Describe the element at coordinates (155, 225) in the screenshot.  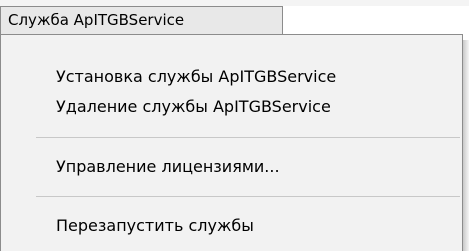
I see `menu-item-restart-services: Перезапустить службы` at that location.